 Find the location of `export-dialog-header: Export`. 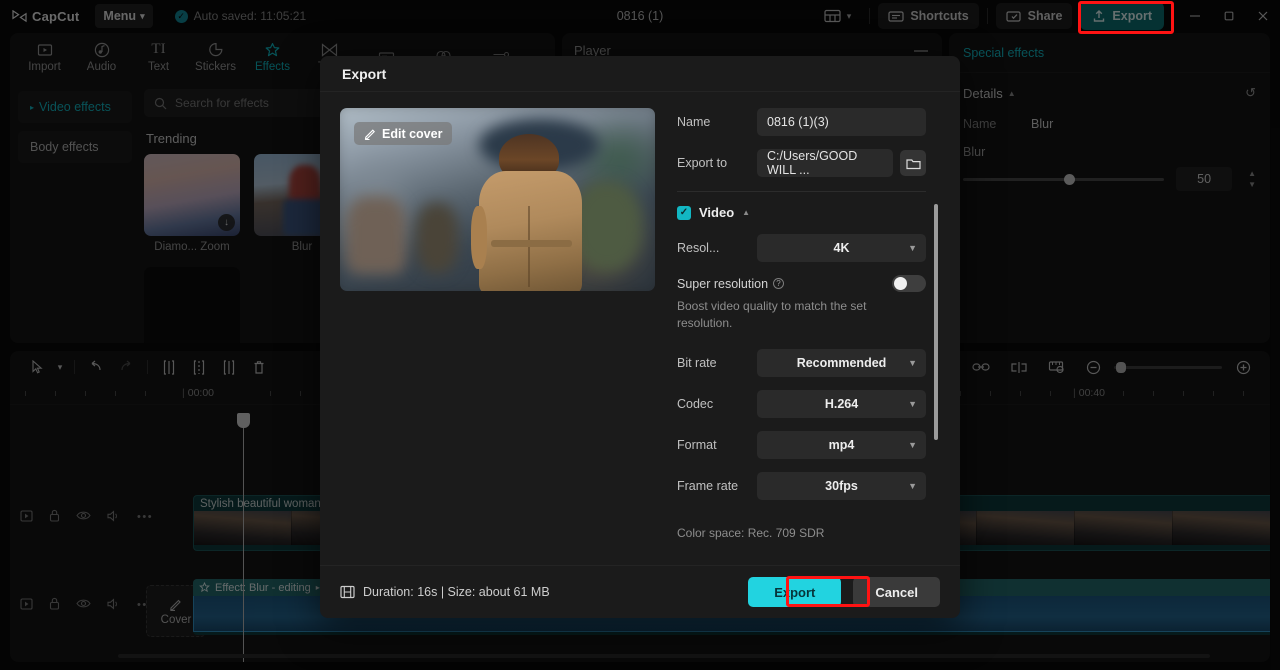

export-dialog-header: Export is located at coordinates (640, 74).